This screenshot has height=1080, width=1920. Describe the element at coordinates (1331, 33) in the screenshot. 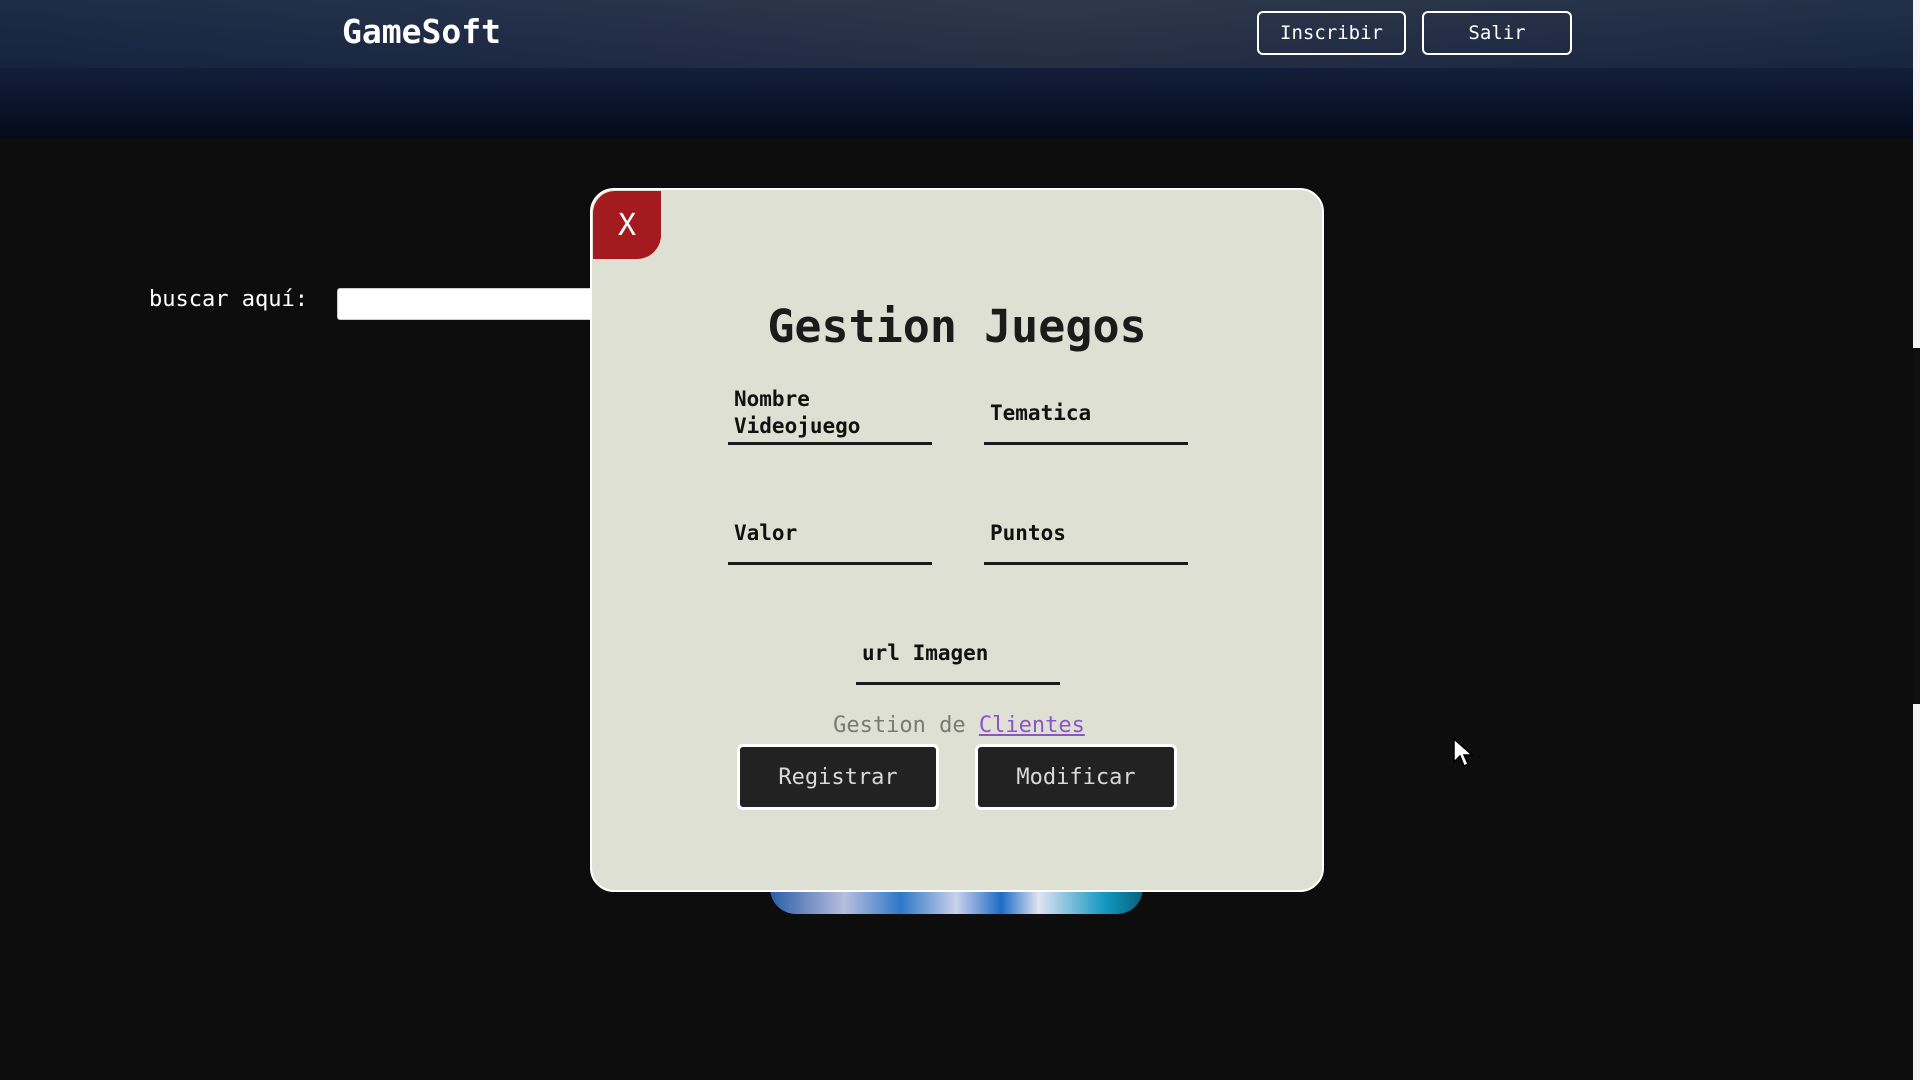

I see `inscribir-button: Inscribir` at that location.